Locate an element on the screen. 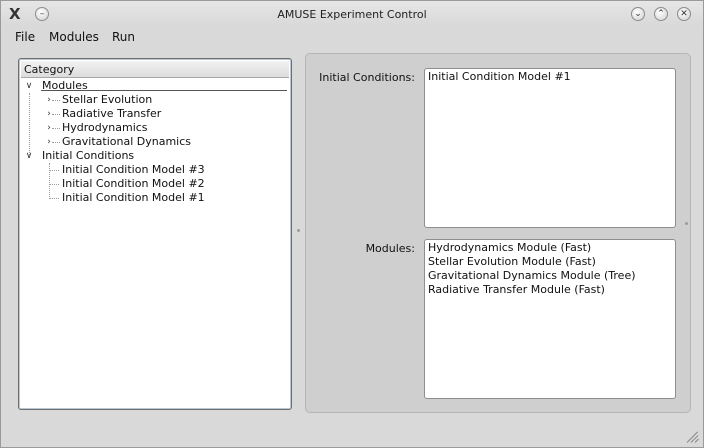 The image size is (704, 448). menu-run: Run is located at coordinates (123, 37).